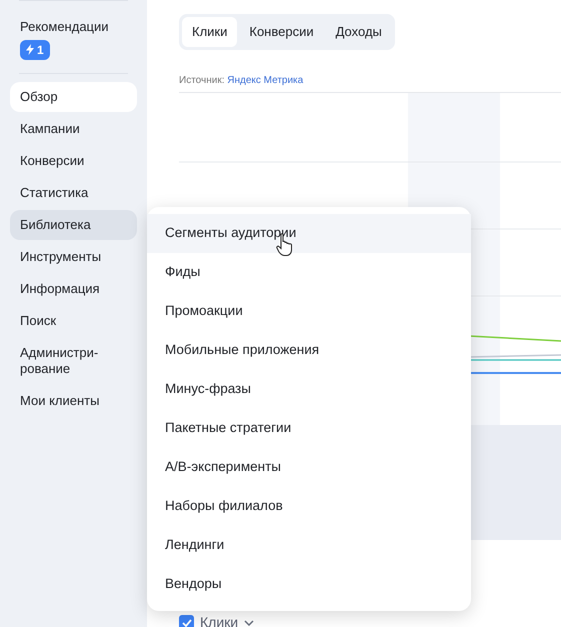 This screenshot has width=561, height=627. What do you see at coordinates (309, 311) in the screenshot?
I see `menu-item: Промоакции` at bounding box center [309, 311].